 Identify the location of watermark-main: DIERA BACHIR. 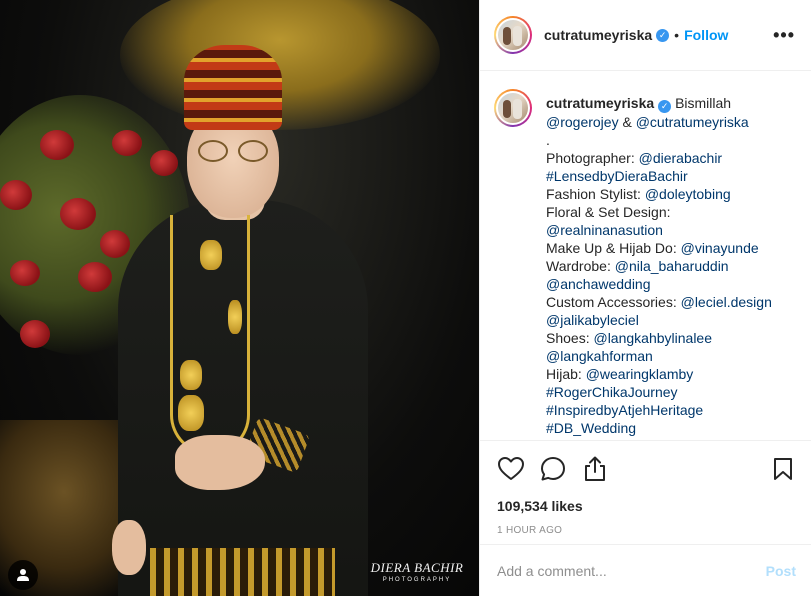
(417, 567).